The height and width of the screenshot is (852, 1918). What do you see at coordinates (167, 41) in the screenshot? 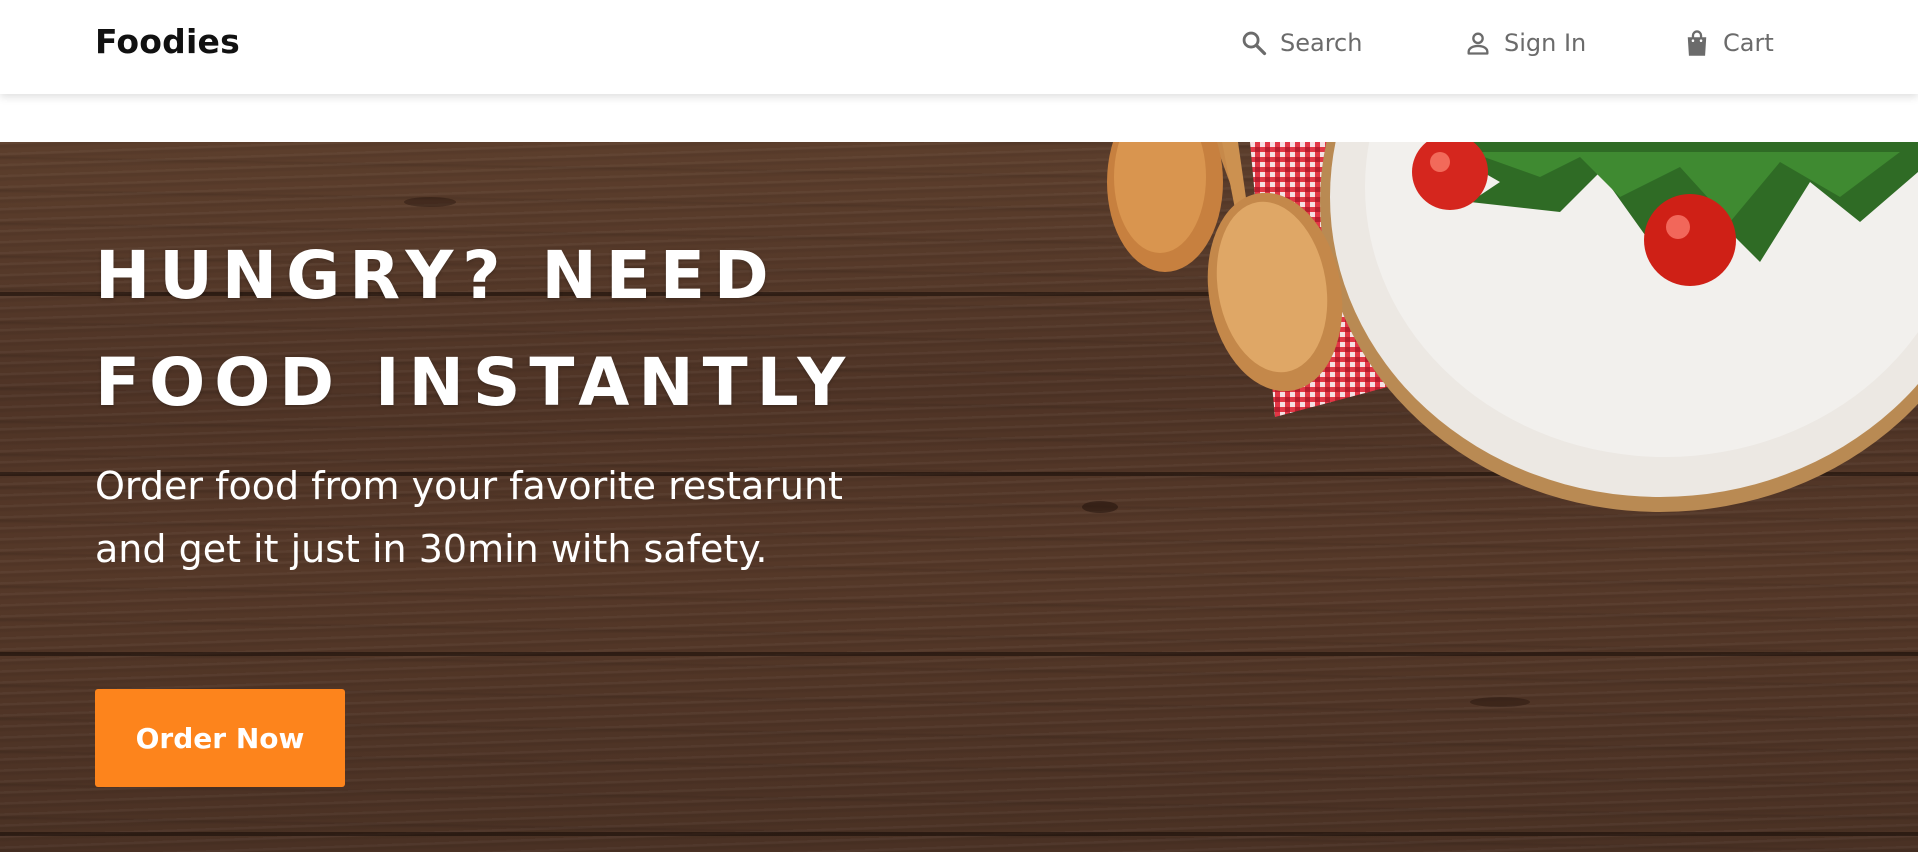
I see `brand-logo: Foodies` at bounding box center [167, 41].